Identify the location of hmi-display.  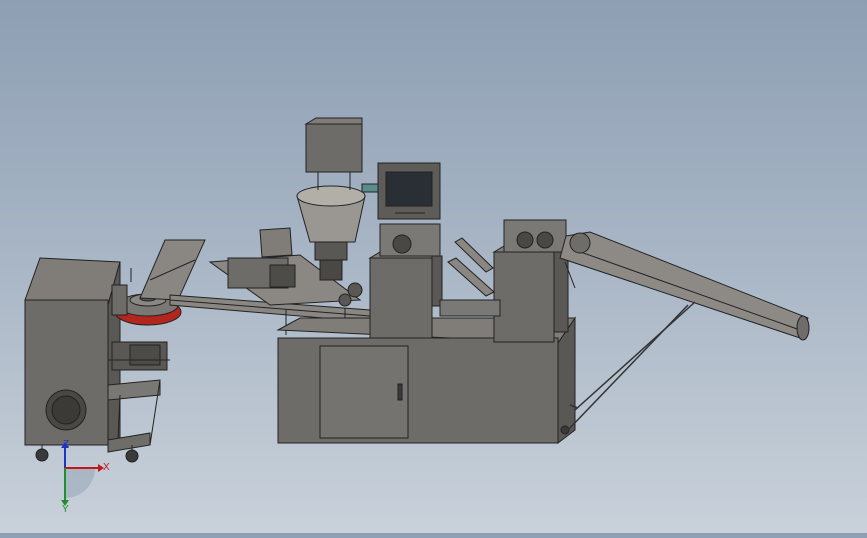
(409, 189).